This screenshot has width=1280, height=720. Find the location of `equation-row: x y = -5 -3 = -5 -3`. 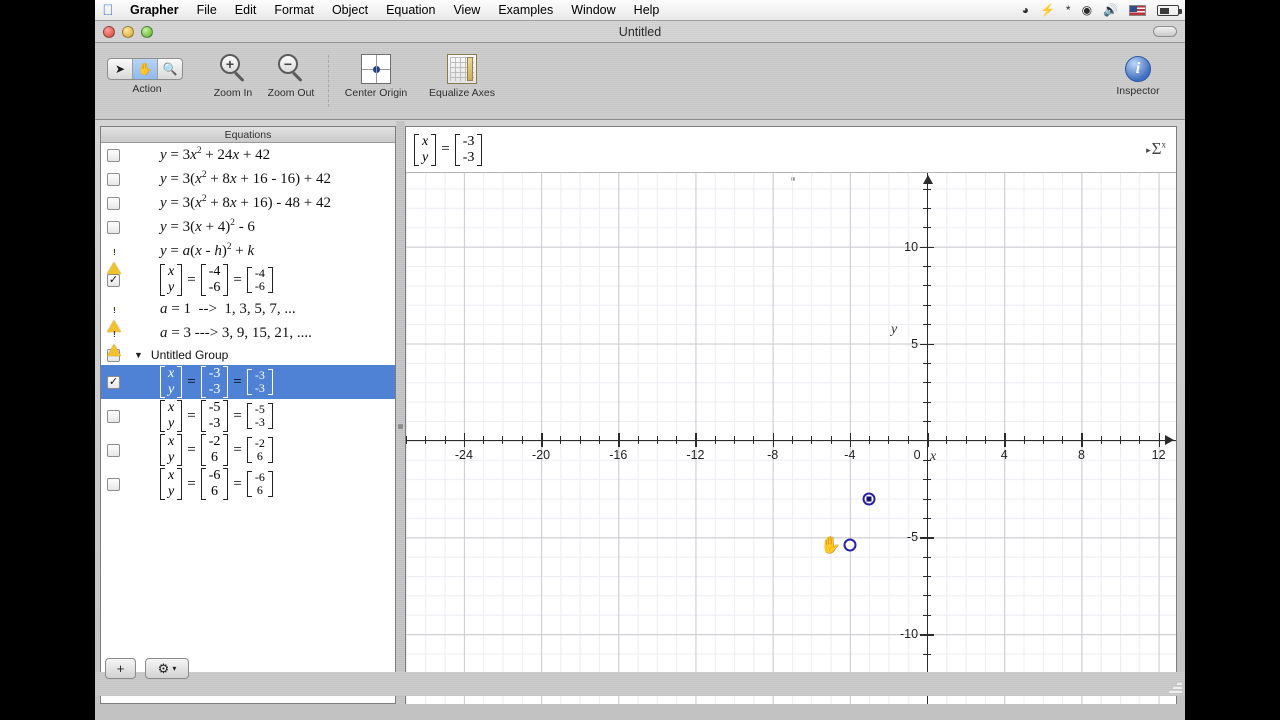

equation-row: x y = -5 -3 = -5 -3 is located at coordinates (248, 416).